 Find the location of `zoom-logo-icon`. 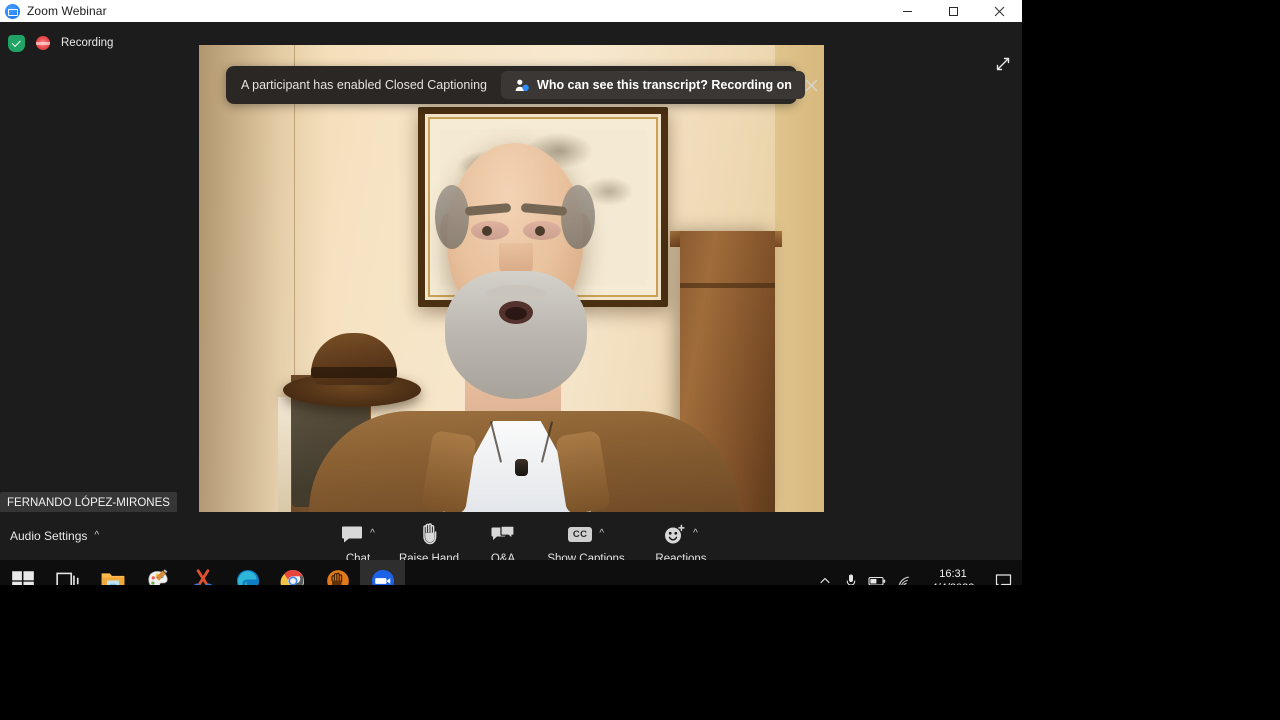

zoom-logo-icon is located at coordinates (12, 11).